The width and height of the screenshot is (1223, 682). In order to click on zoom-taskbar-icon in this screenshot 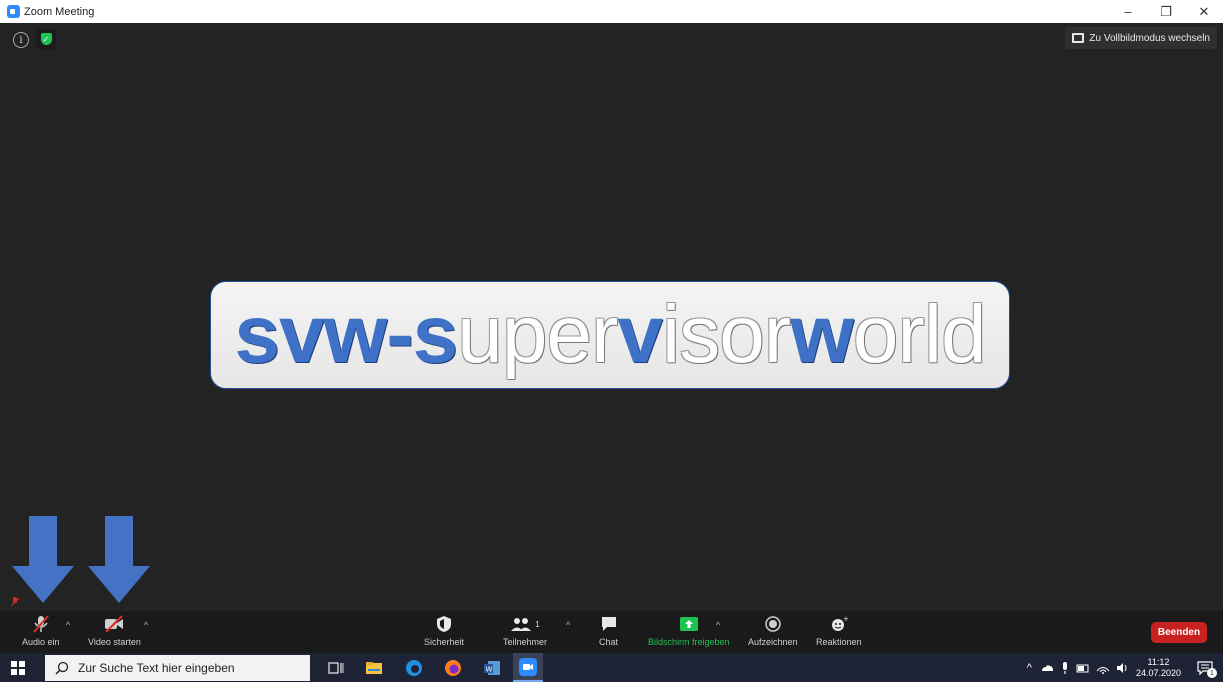, I will do `click(528, 667)`.